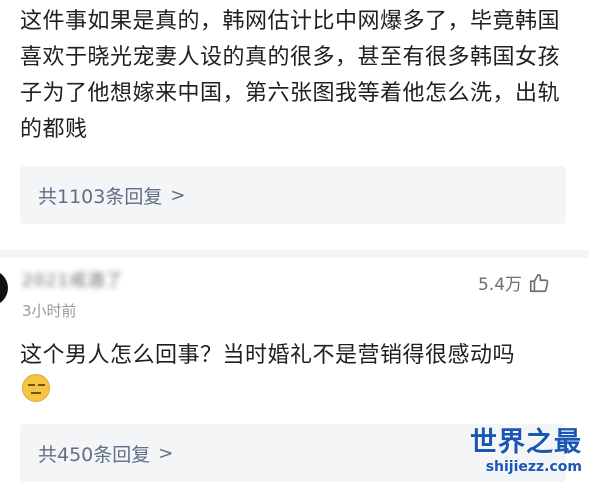  I want to click on watermark-title: 世界之最, so click(526, 442).